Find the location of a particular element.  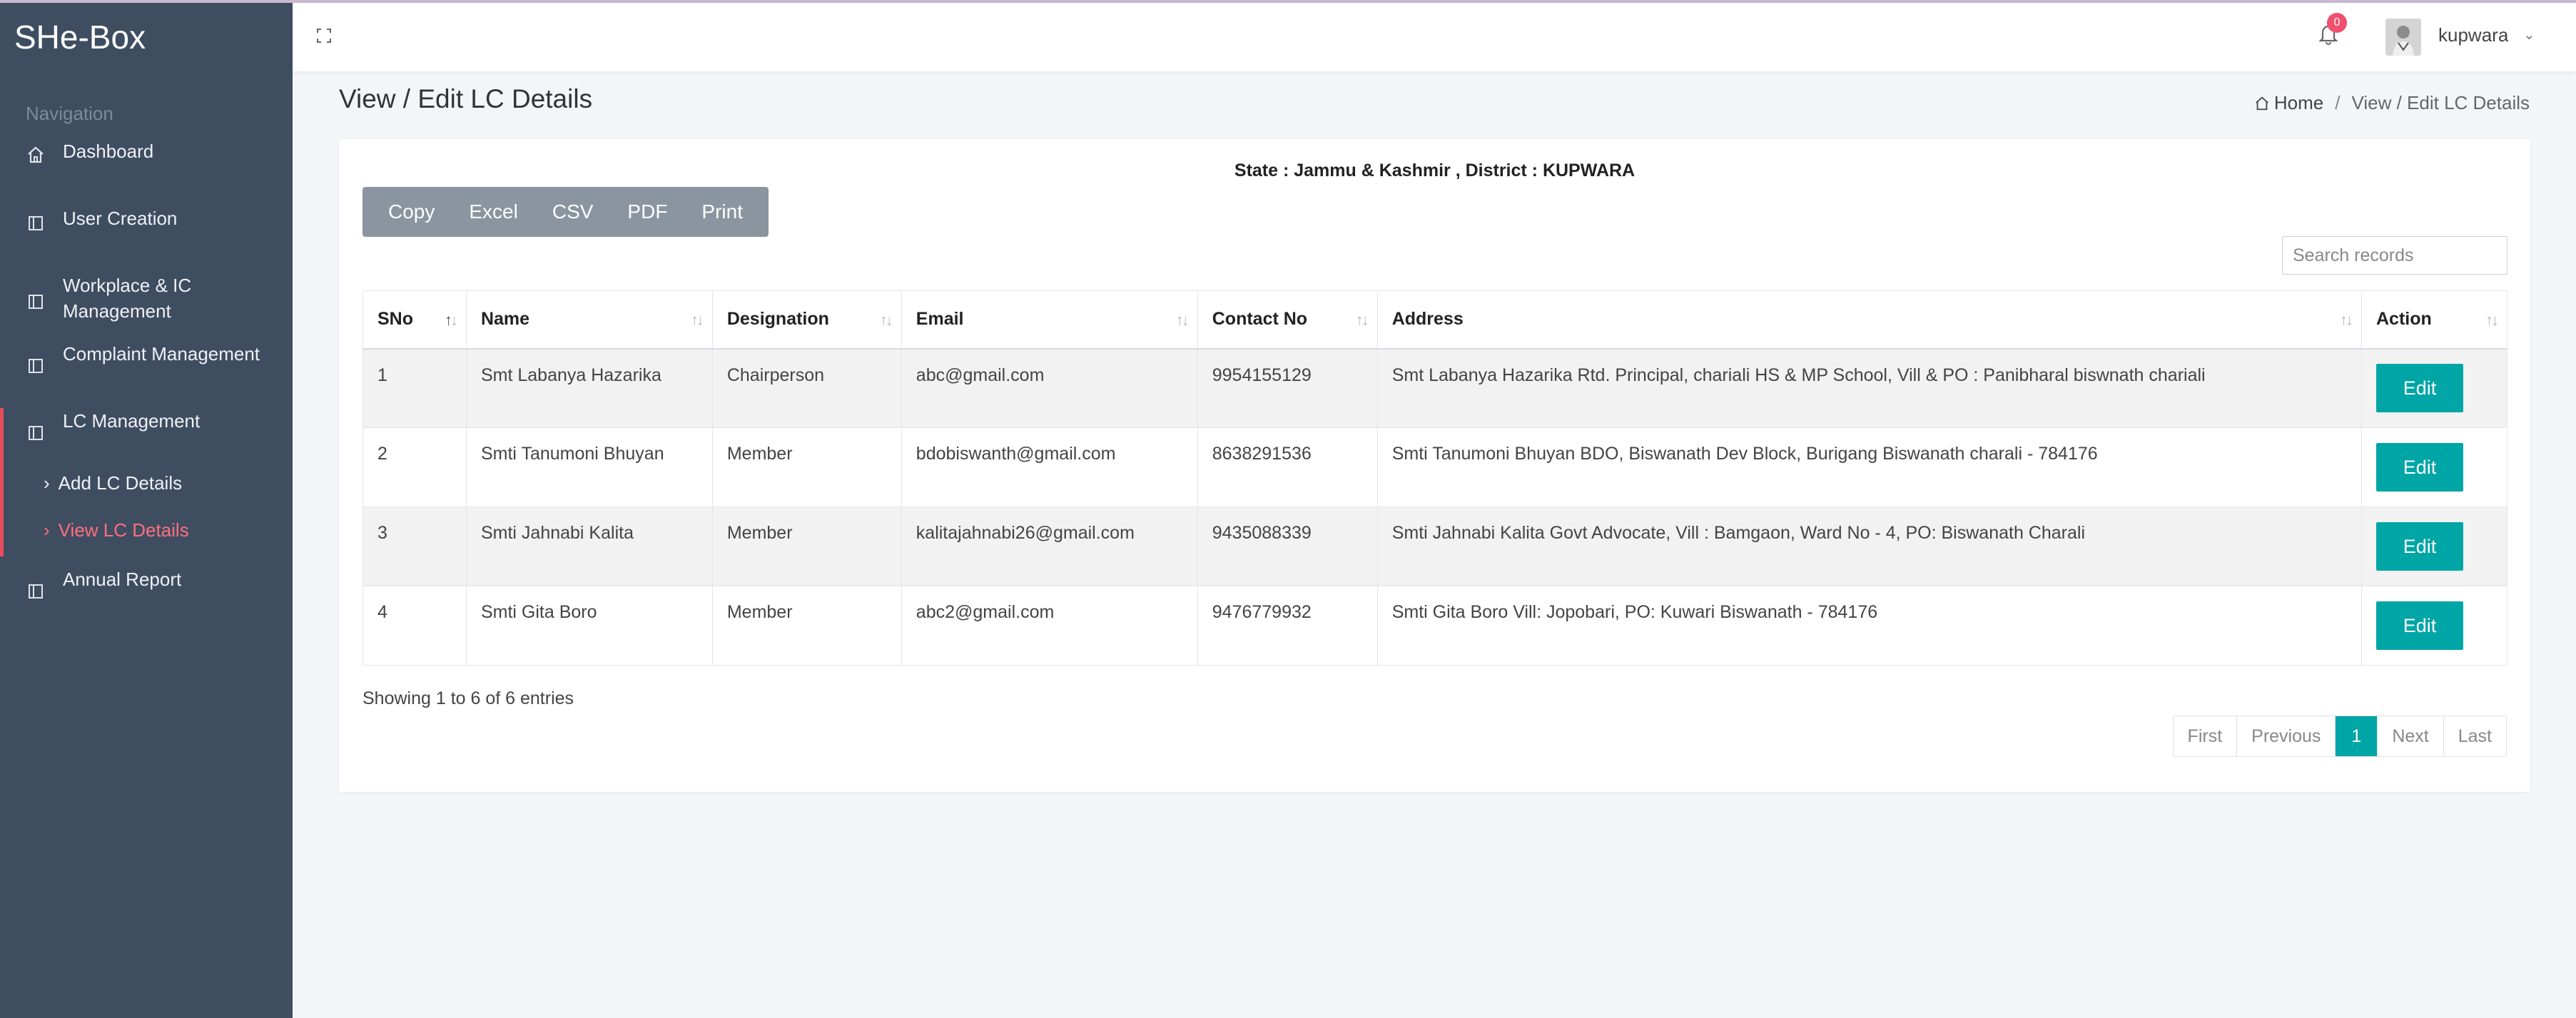

pagination: First Previous 1 Next Last is located at coordinates (2339, 737).